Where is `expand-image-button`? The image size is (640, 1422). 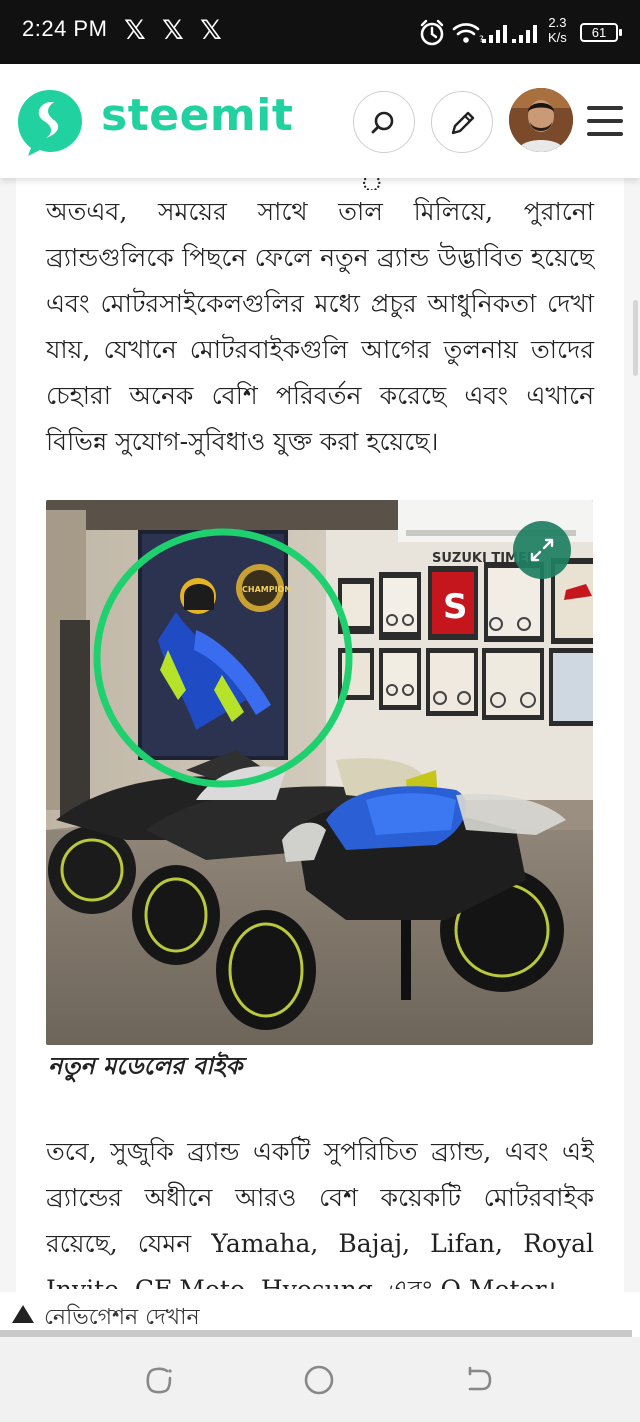 expand-image-button is located at coordinates (542, 550).